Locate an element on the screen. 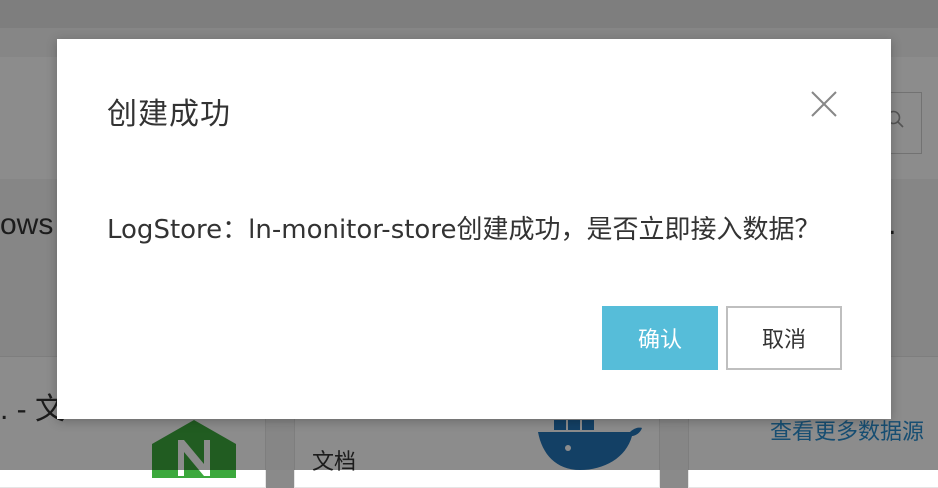 The image size is (938, 488). cancel-button: 取消 is located at coordinates (784, 338).